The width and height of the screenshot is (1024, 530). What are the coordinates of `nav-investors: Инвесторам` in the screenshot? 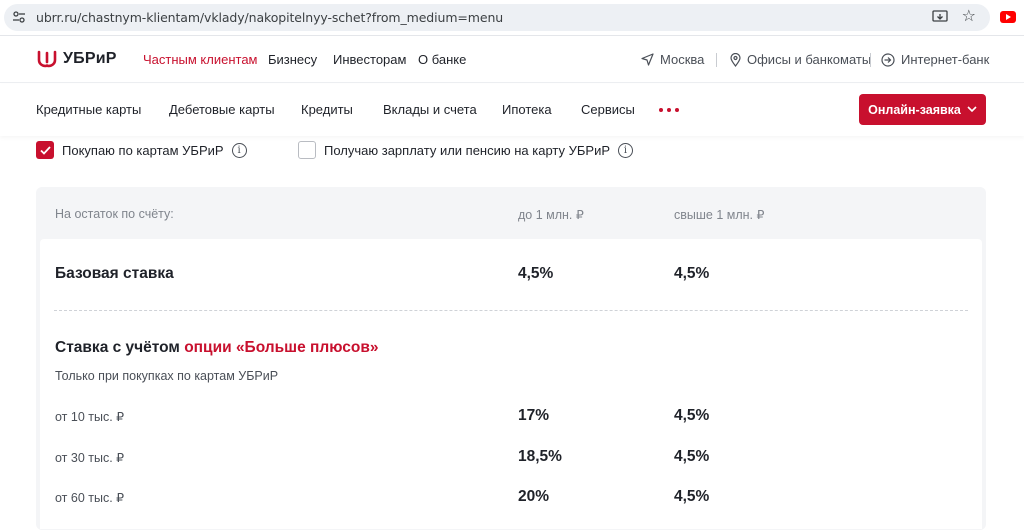 It's located at (369, 59).